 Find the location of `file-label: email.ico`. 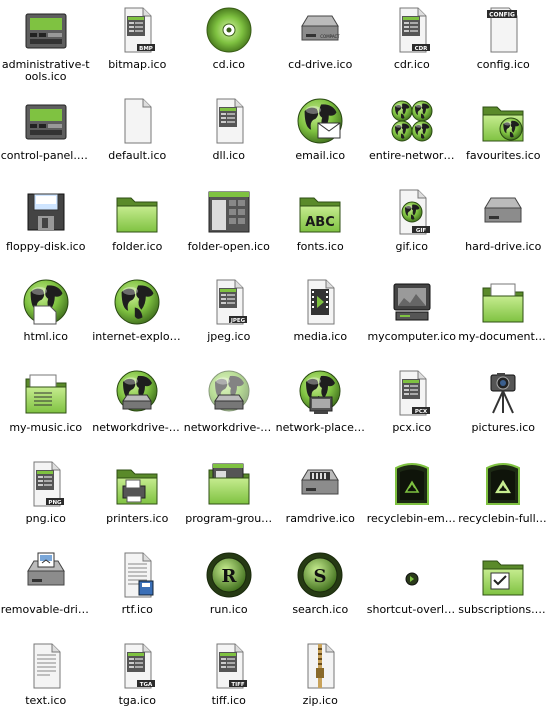

file-label: email.ico is located at coordinates (320, 156).